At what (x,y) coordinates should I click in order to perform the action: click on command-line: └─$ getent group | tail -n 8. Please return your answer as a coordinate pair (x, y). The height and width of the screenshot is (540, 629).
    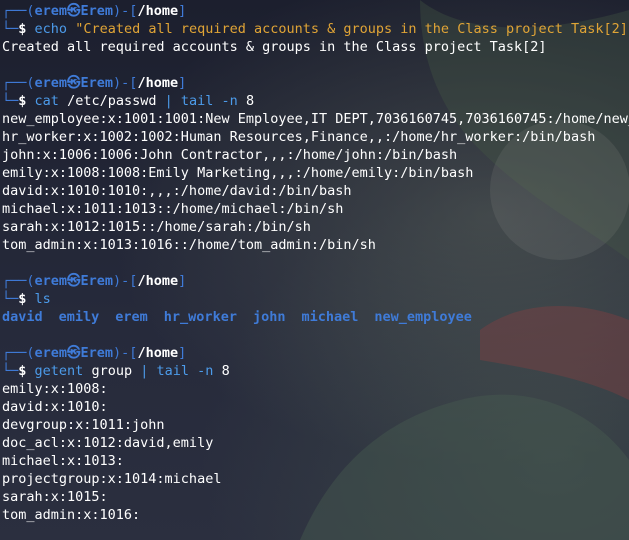
    Looking at the image, I should click on (315, 371).